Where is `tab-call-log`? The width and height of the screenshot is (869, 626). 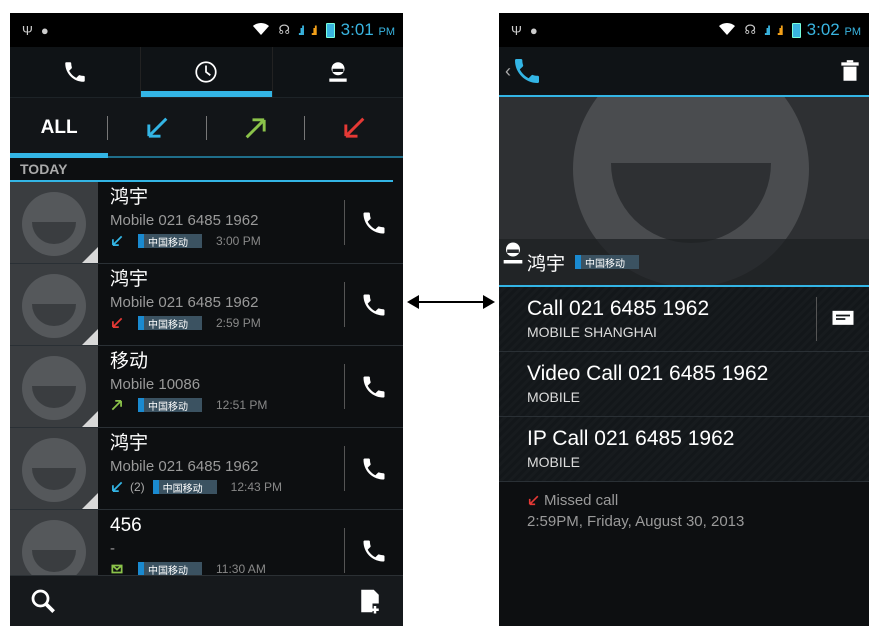
tab-call-log is located at coordinates (207, 72).